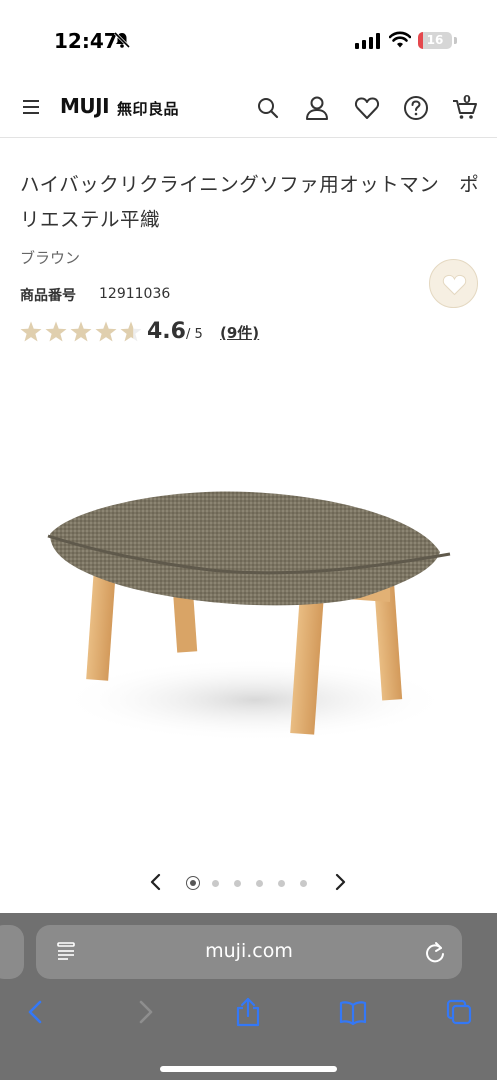 This screenshot has height=1080, width=497. What do you see at coordinates (36, 1012) in the screenshot?
I see `back-icon` at bounding box center [36, 1012].